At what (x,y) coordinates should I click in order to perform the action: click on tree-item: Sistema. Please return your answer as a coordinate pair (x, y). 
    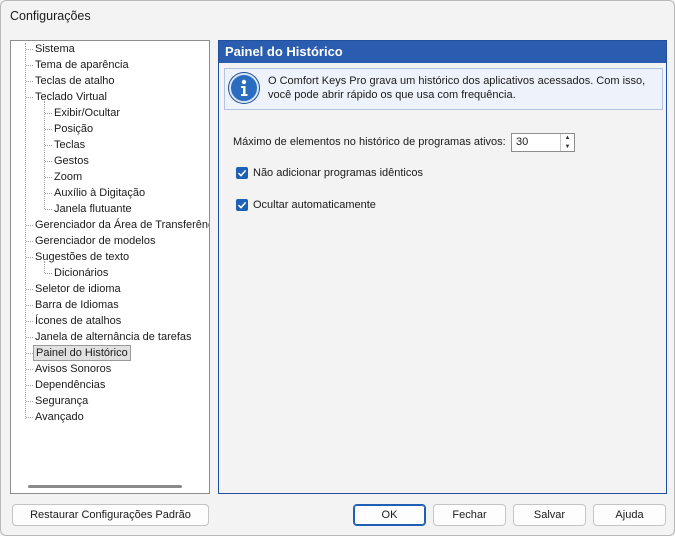
    Looking at the image, I should click on (55, 49).